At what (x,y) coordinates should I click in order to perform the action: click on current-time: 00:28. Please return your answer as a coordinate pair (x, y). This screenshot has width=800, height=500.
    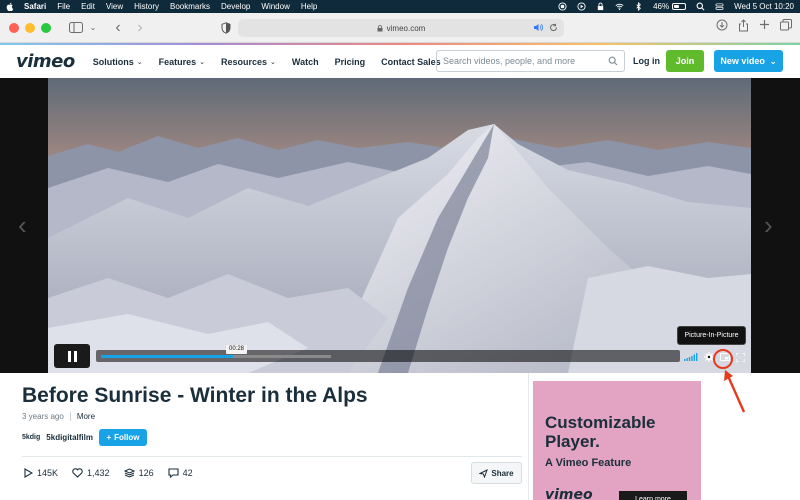
    Looking at the image, I should click on (237, 349).